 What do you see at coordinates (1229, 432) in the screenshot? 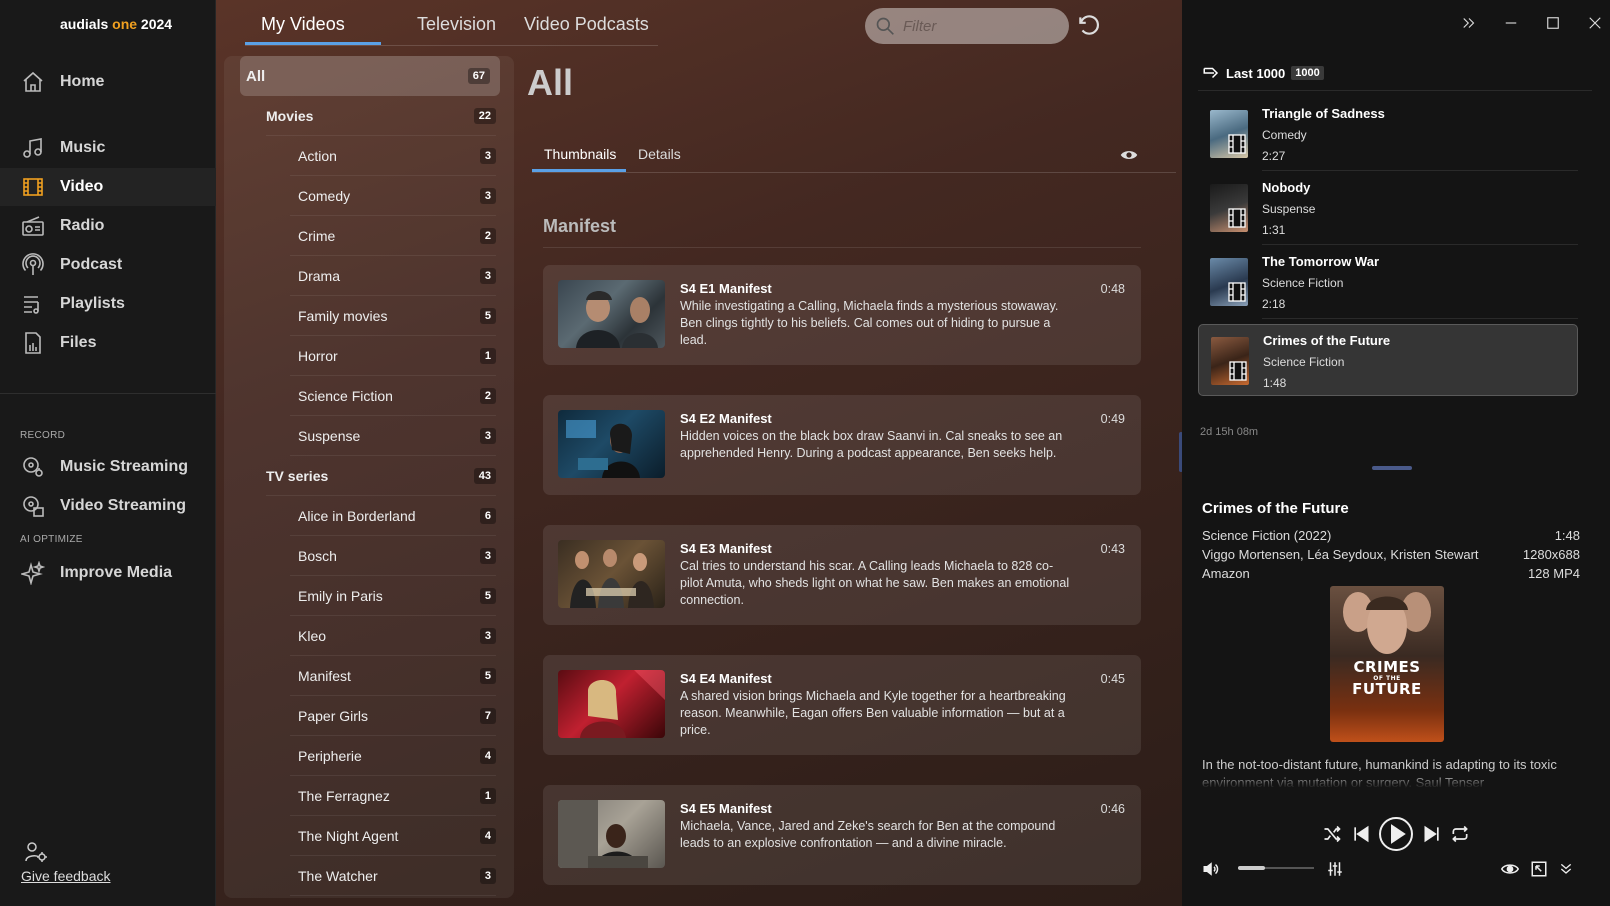
I see `history-total-duration: 2d 15h 08m` at bounding box center [1229, 432].